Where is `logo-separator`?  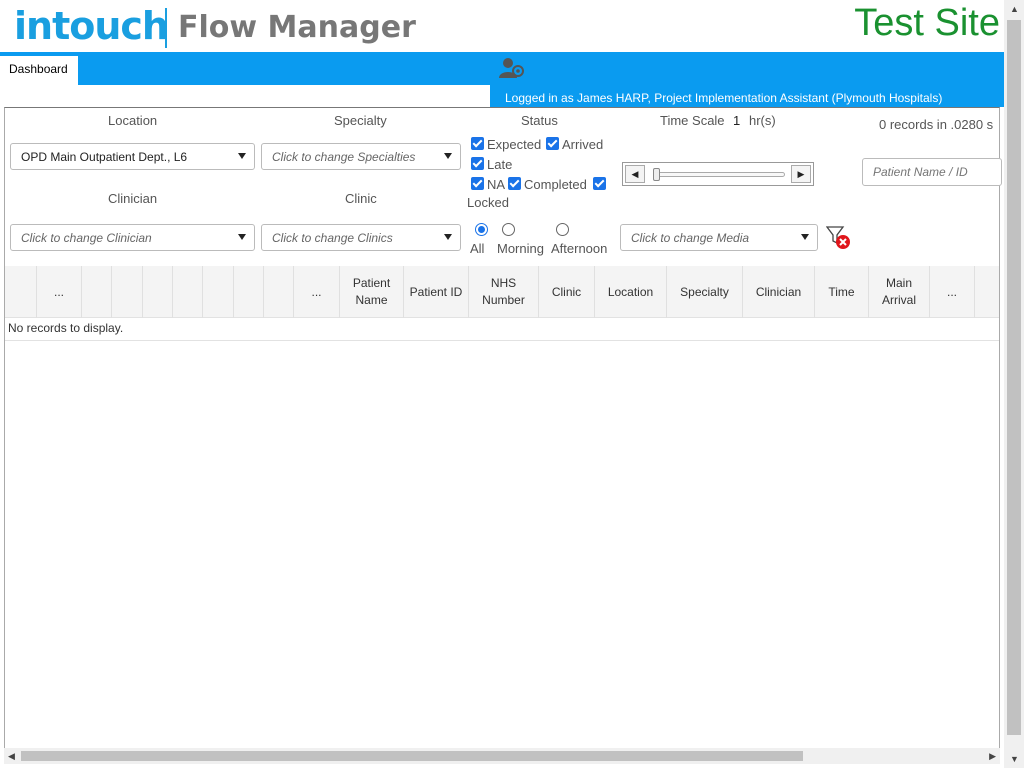
logo-separator is located at coordinates (166, 28).